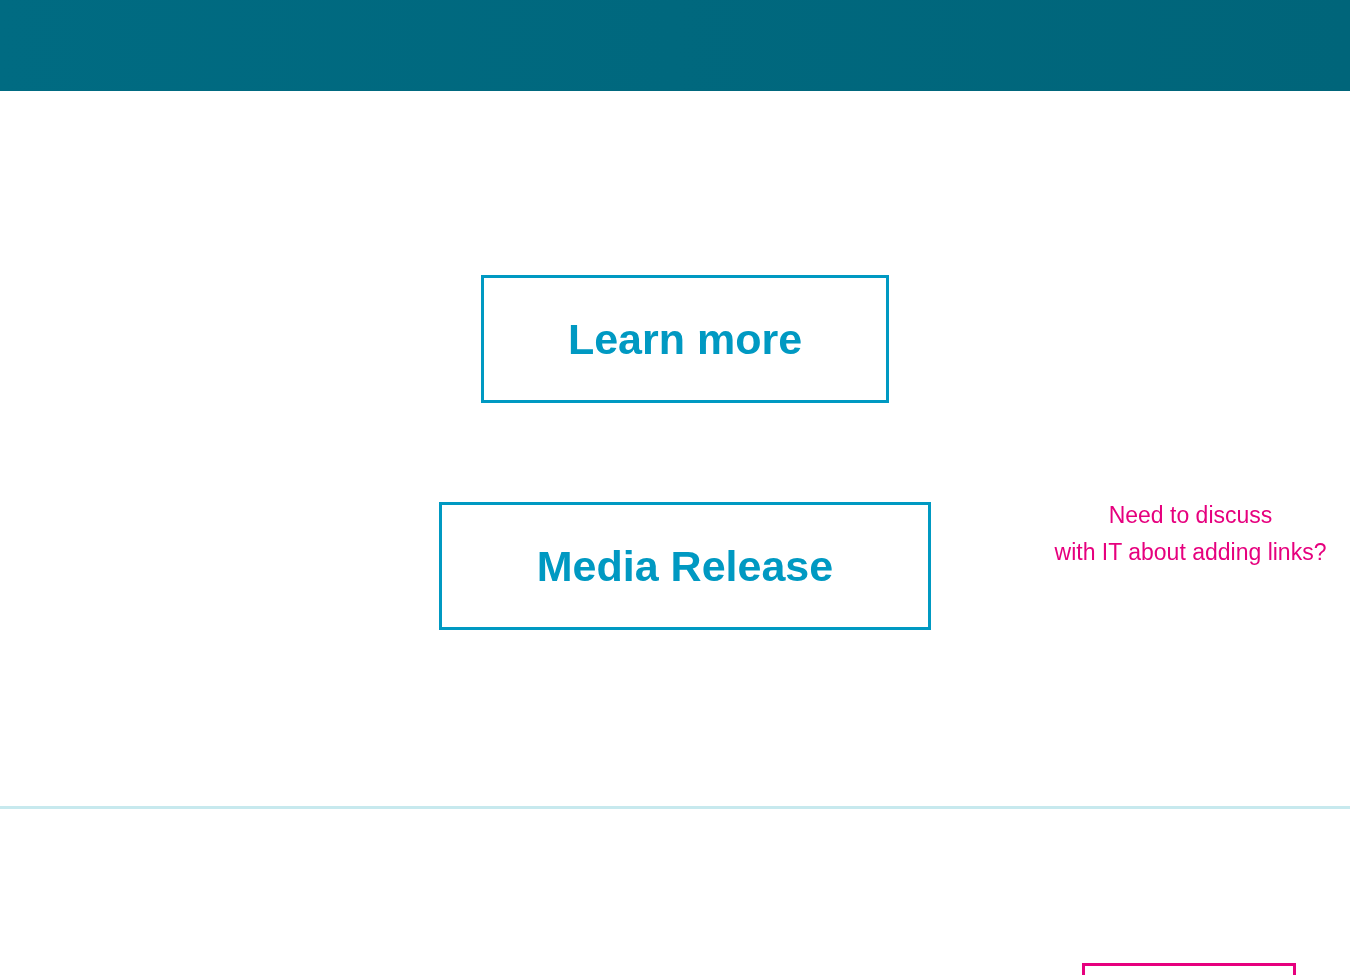 This screenshot has height=975, width=1350. Describe the element at coordinates (685, 566) in the screenshot. I see `link-button: Media Release` at that location.